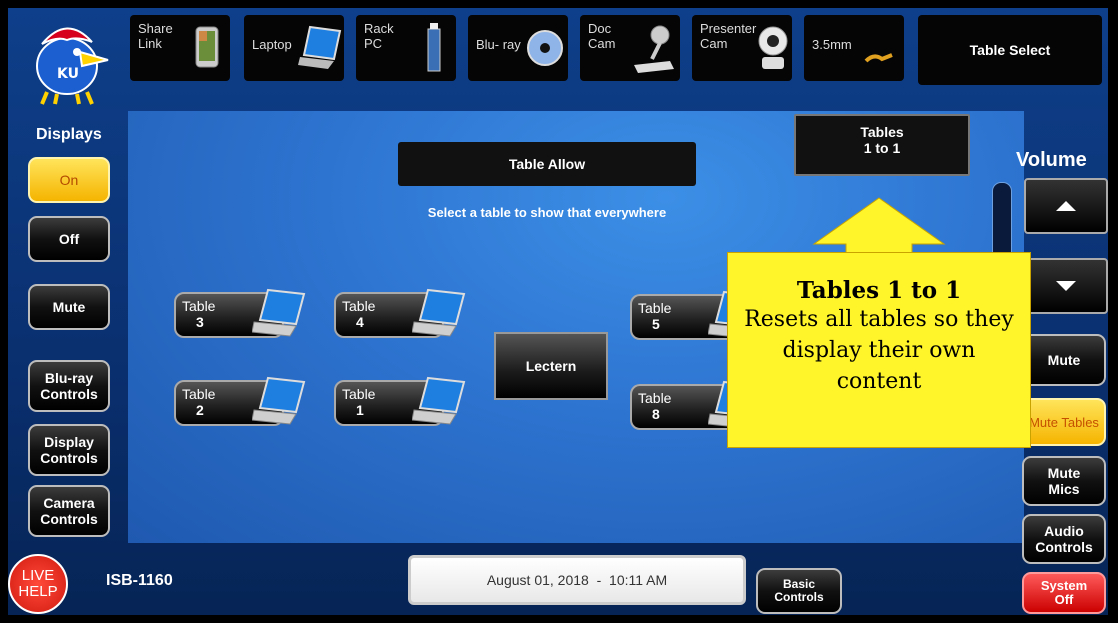 This screenshot has height=623, width=1118. What do you see at coordinates (207, 47) in the screenshot?
I see `phone-icon` at bounding box center [207, 47].